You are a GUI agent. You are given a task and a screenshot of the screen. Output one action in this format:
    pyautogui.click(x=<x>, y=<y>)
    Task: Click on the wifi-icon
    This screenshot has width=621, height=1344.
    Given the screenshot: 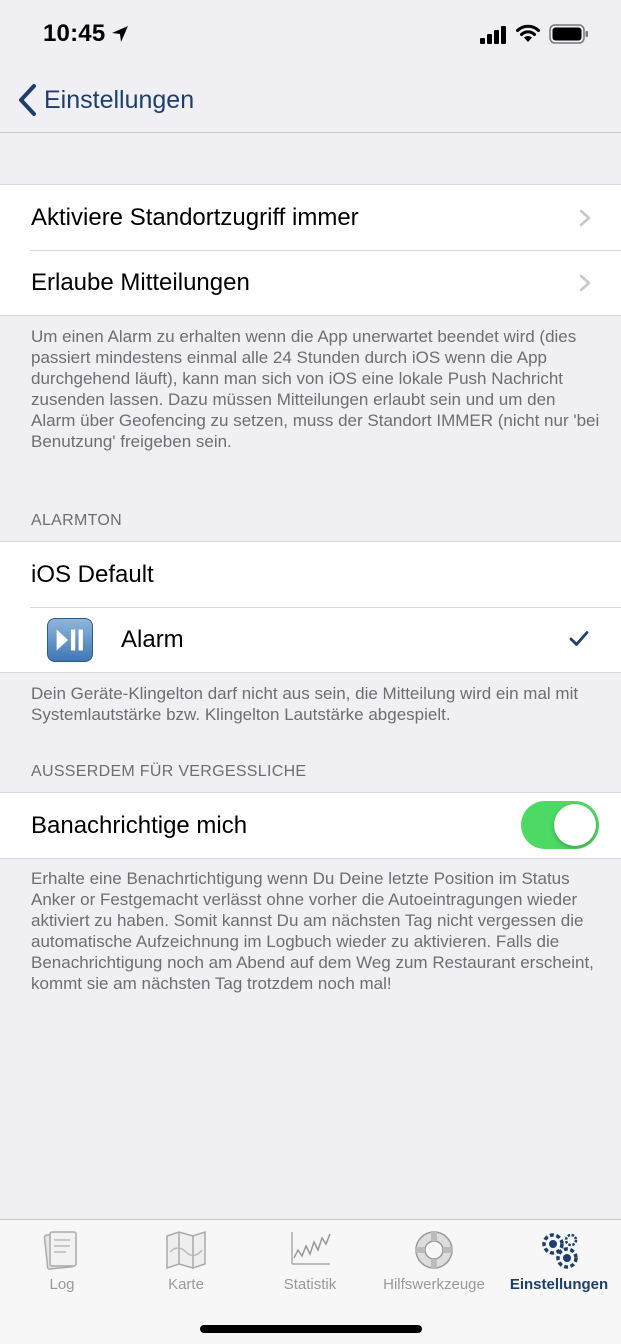 What is the action you would take?
    pyautogui.click(x=528, y=33)
    